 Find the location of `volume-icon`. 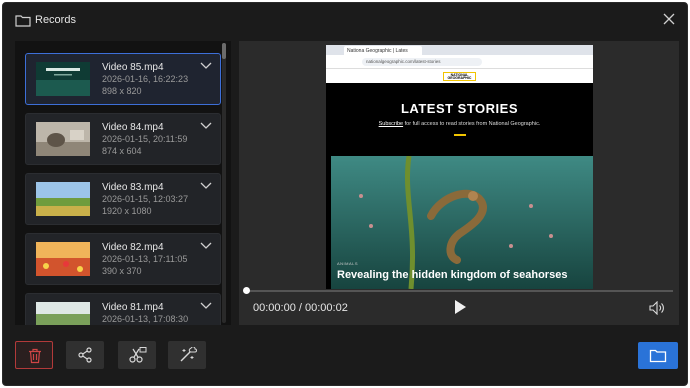

volume-icon is located at coordinates (657, 308).